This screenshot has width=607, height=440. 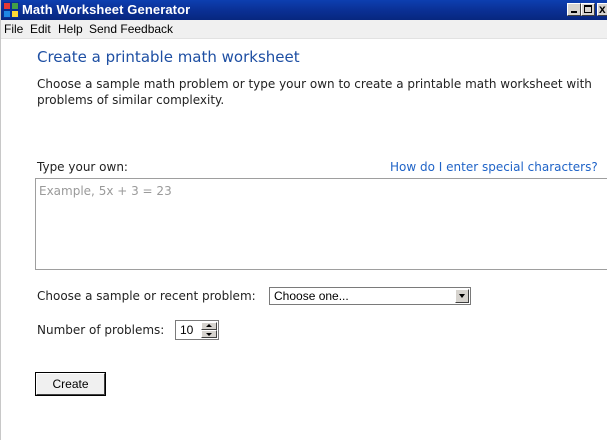 I want to click on minimize-button, so click(x=574, y=9).